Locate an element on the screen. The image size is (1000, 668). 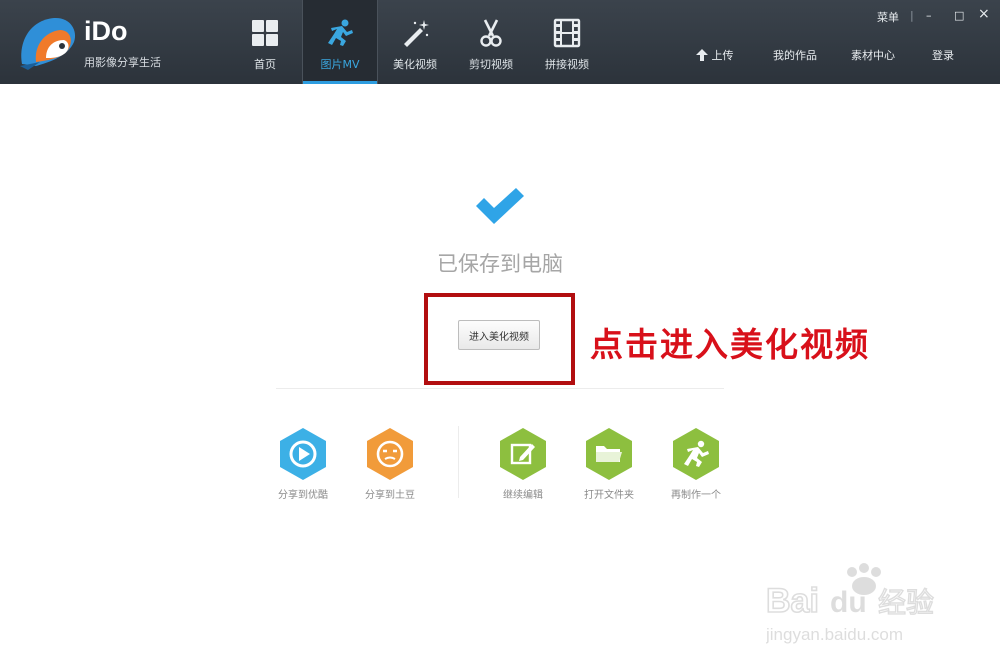
login-link: 登录 is located at coordinates (943, 55).